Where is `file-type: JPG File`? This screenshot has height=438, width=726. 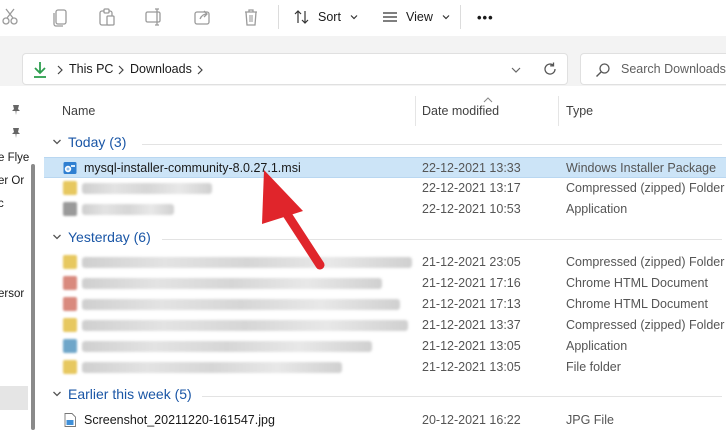 file-type: JPG File is located at coordinates (590, 420).